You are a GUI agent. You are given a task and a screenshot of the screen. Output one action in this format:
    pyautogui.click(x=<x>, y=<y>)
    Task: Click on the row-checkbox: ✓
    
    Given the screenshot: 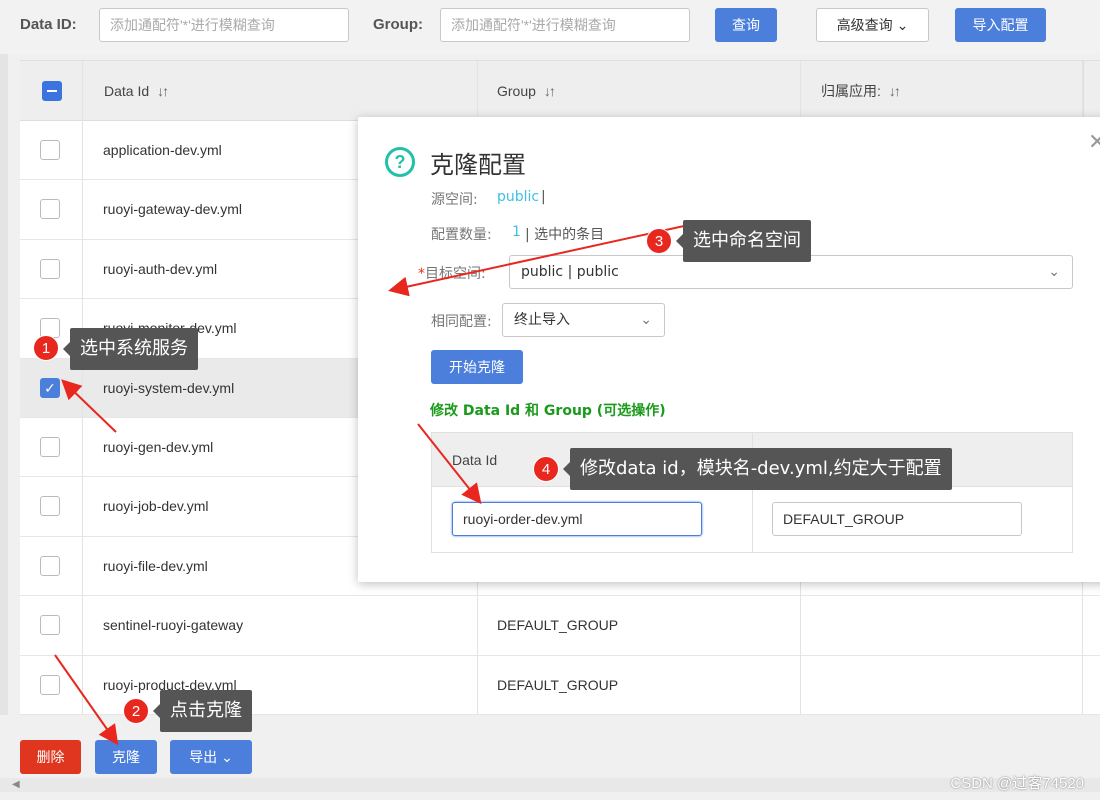 What is the action you would take?
    pyautogui.click(x=50, y=387)
    